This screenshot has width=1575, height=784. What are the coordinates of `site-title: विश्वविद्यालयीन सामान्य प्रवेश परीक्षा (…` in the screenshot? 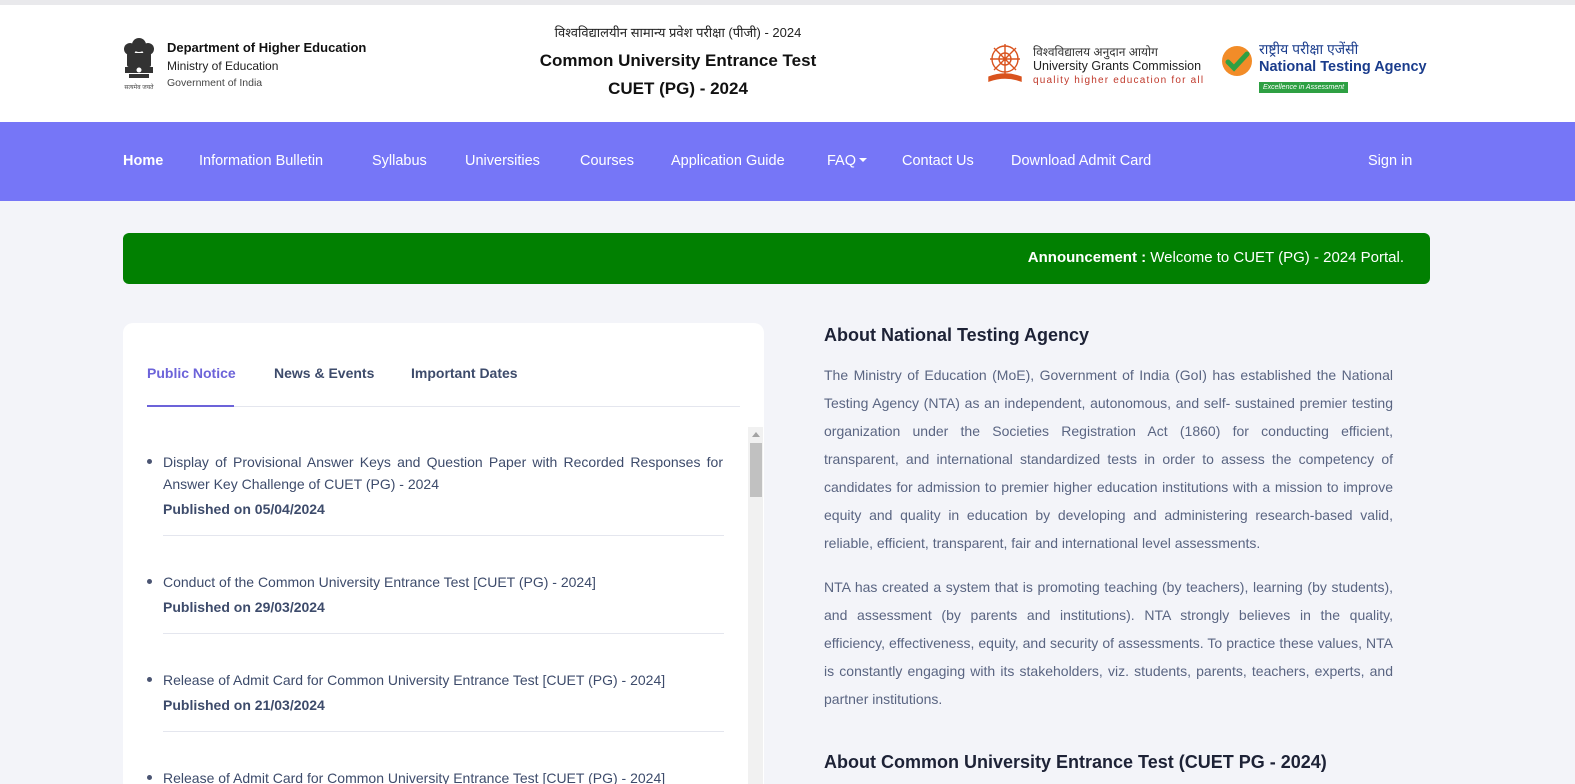 It's located at (678, 63).